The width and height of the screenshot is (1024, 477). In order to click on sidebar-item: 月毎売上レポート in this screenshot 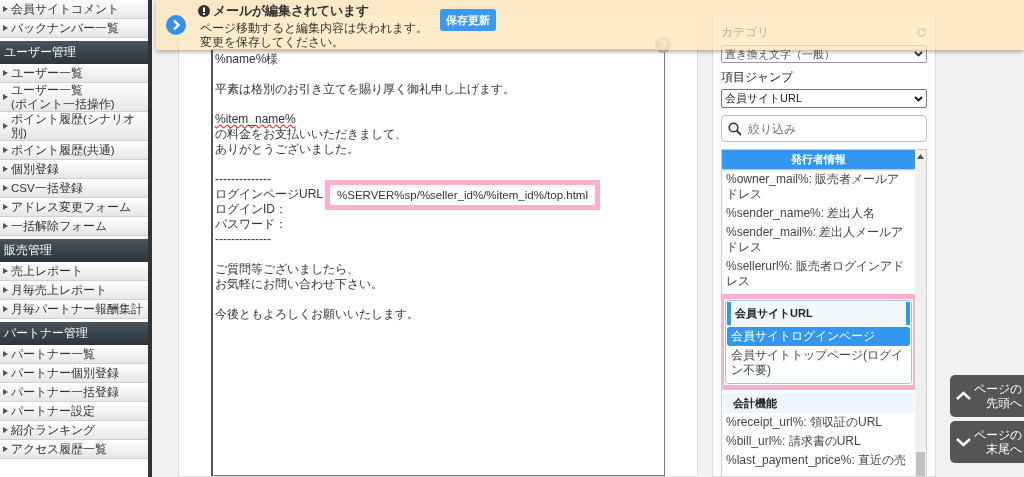, I will do `click(74, 290)`.